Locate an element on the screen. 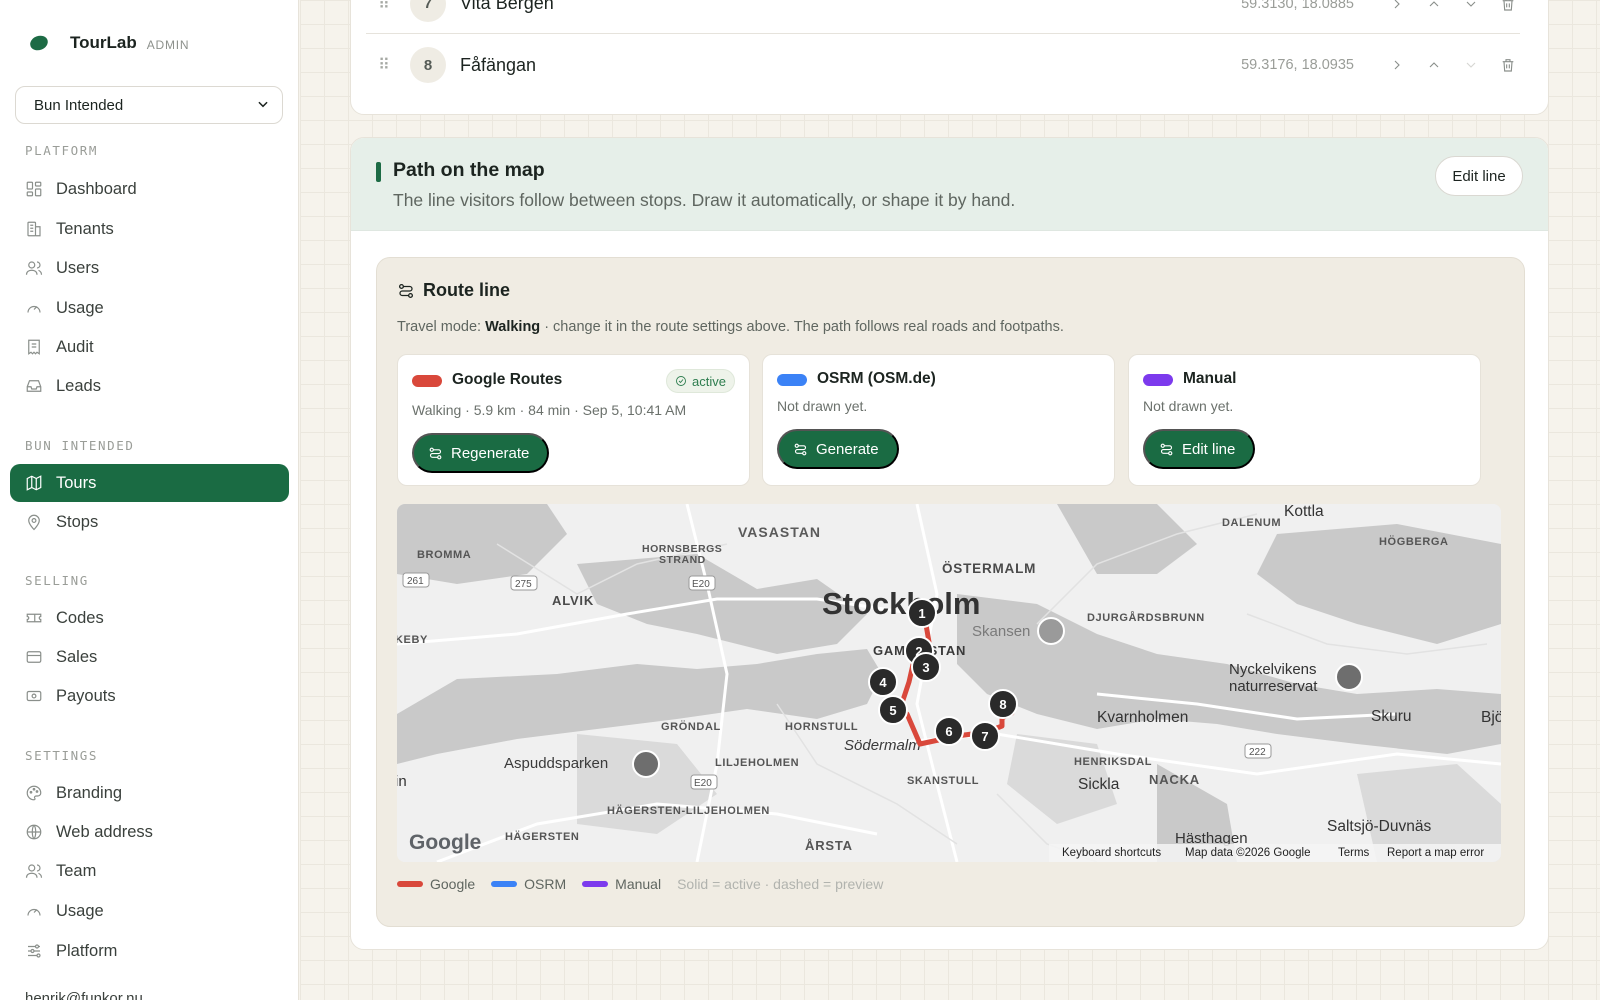 This screenshot has width=1600, height=1000. regenerate-button-label: Regenerate is located at coordinates (490, 453).